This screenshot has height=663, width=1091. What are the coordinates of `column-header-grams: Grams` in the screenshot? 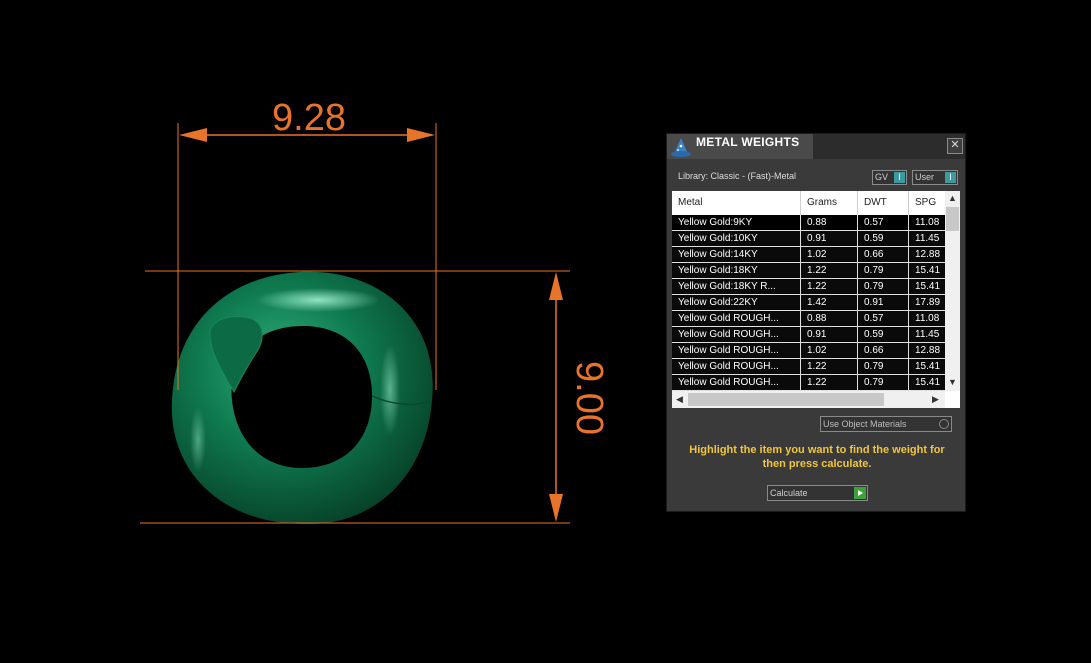 It's located at (829, 203).